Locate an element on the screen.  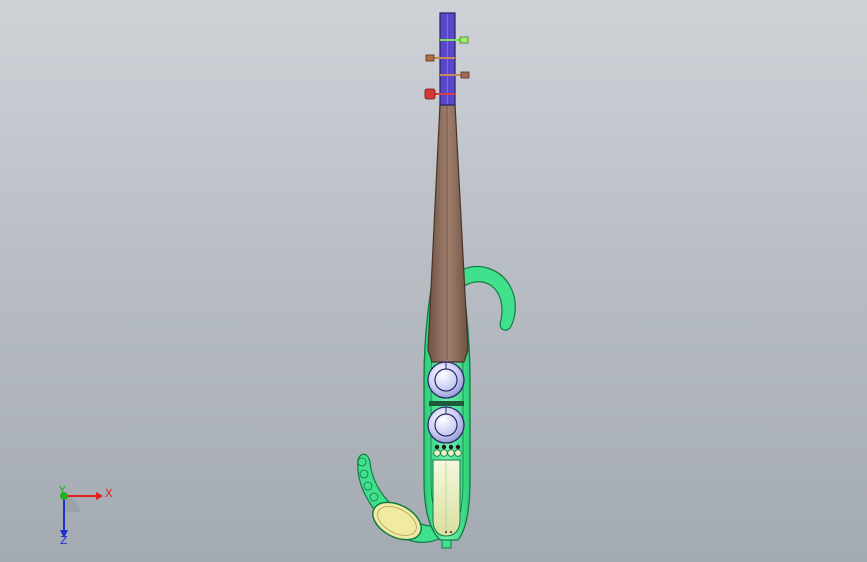
tone-knob is located at coordinates (446, 425).